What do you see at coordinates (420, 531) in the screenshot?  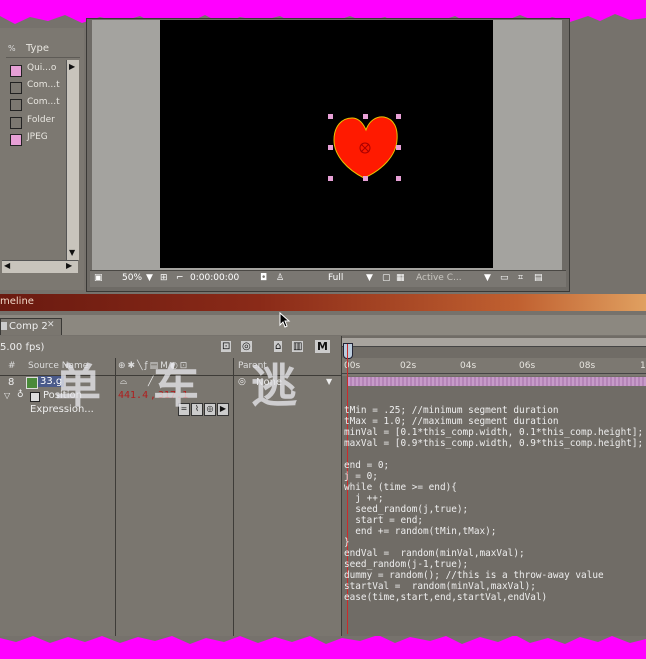 I see `expression-line: end += random(tMin,tMax);` at bounding box center [420, 531].